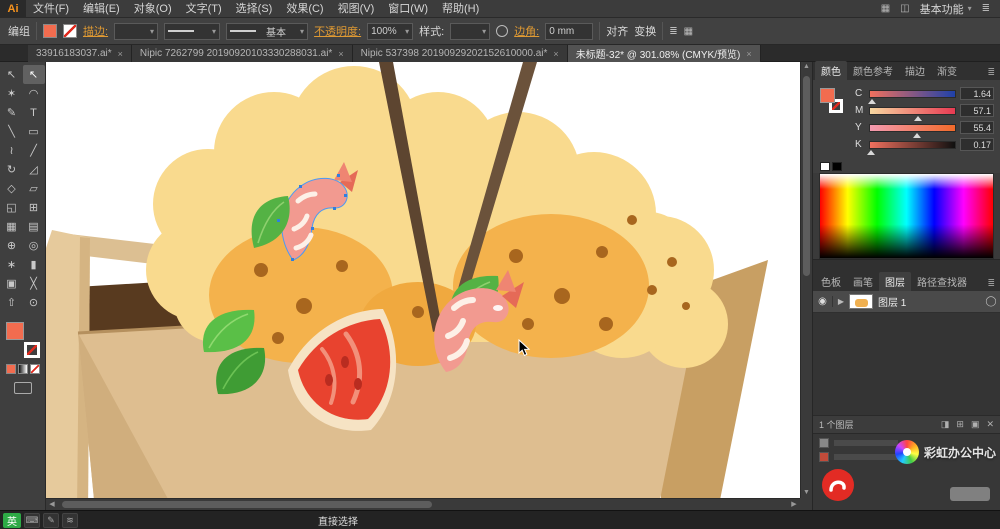  I want to click on horizontal-scrollbar: ◀ ▶, so click(423, 504).